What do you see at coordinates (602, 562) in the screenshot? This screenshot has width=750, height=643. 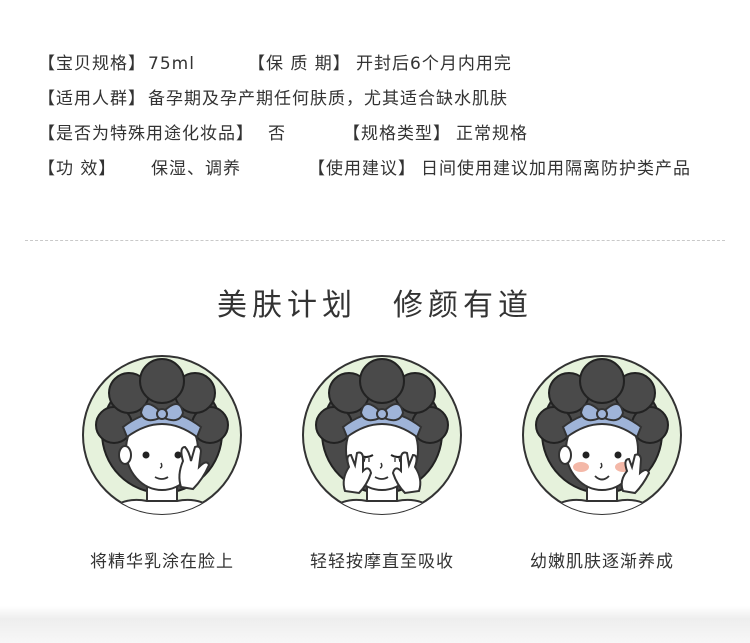 I see `step-caption: 幼嫩肌肤逐渐养成` at bounding box center [602, 562].